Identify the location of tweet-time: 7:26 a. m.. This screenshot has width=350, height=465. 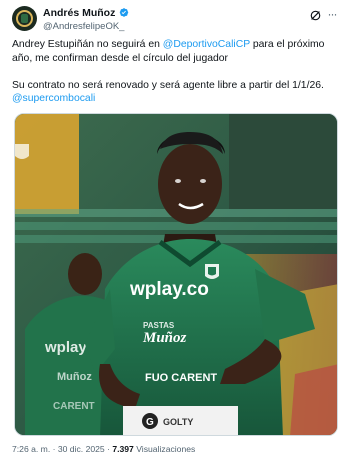
(31, 449).